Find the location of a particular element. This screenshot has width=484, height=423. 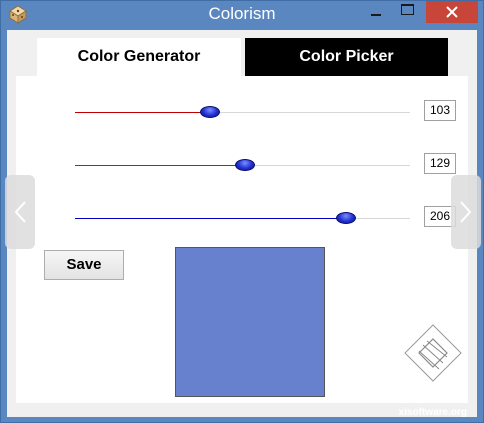

site-watermark-text: xisoftware.org is located at coordinates (432, 412).